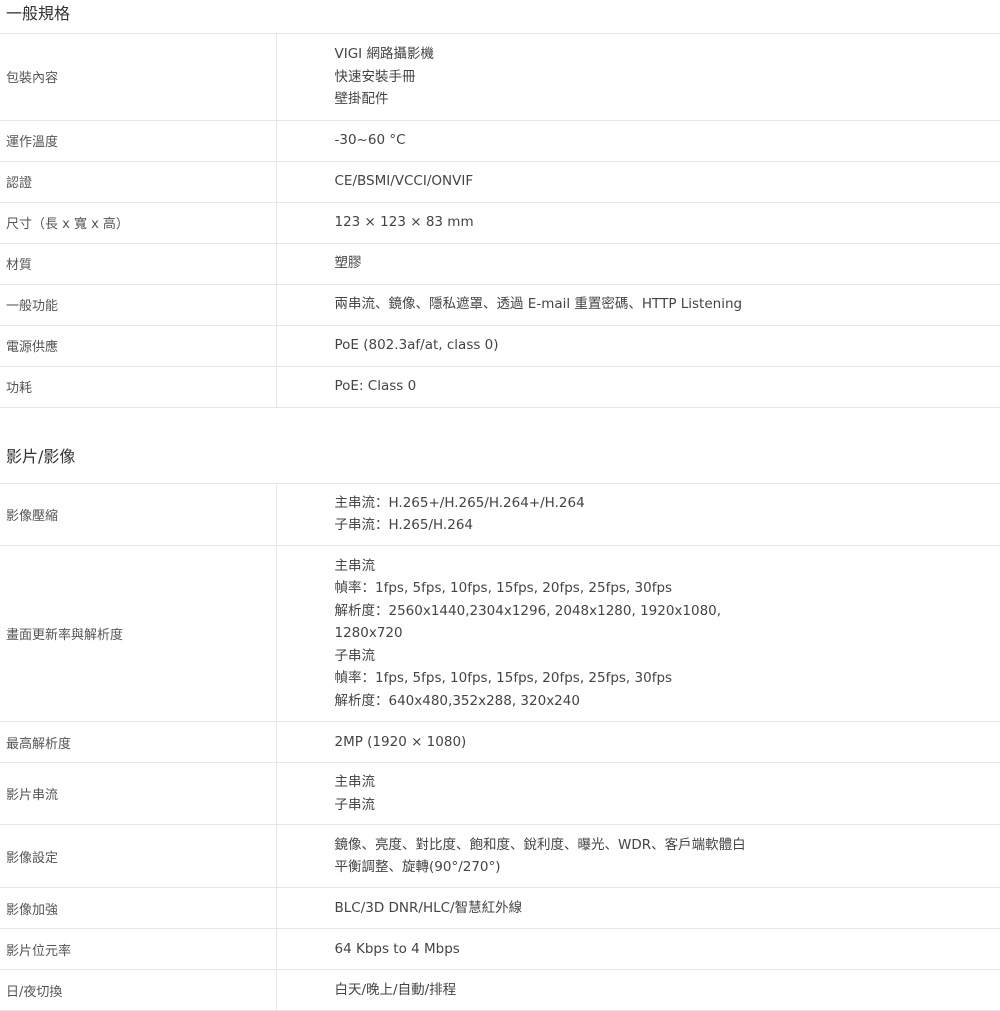 This screenshot has height=1011, width=1000. What do you see at coordinates (138, 140) in the screenshot?
I see `row-label: 運作溫度` at bounding box center [138, 140].